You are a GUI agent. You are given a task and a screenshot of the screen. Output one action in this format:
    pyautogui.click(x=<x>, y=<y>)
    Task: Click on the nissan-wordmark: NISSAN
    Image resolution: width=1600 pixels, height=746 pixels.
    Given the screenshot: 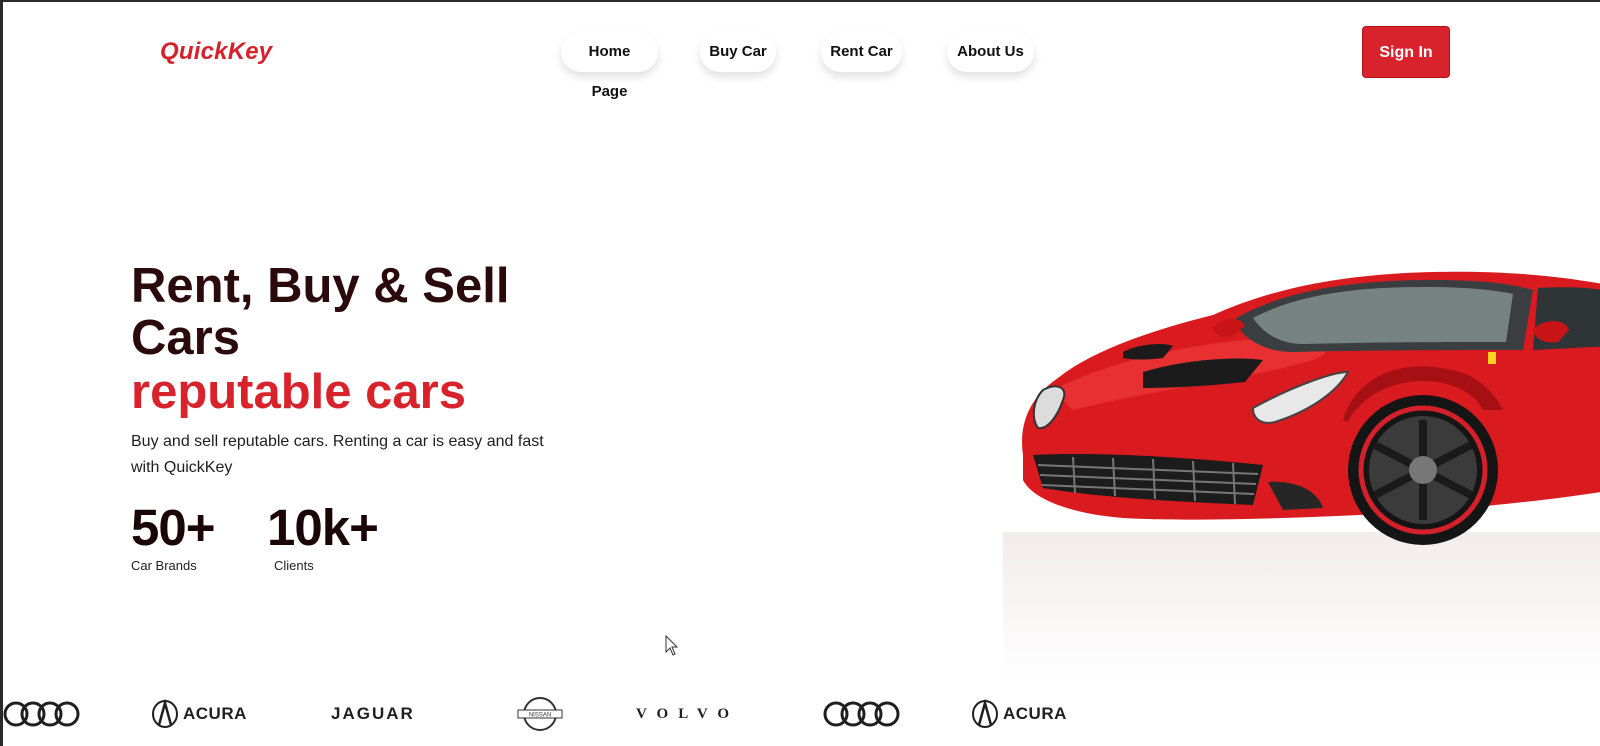 What is the action you would take?
    pyautogui.click(x=540, y=716)
    